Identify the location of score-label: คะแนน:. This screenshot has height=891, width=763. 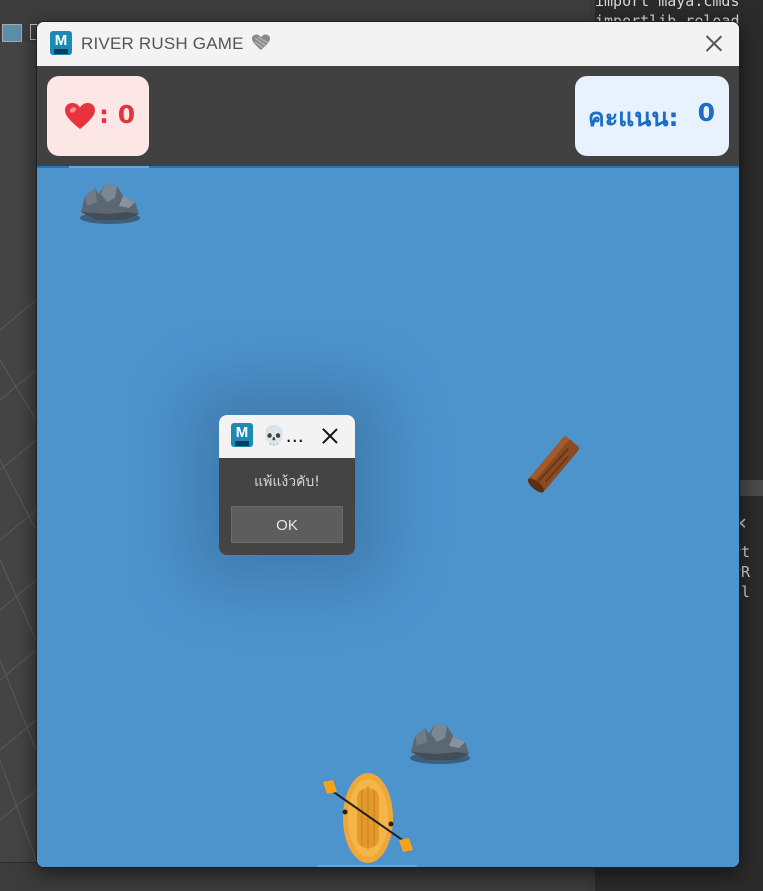
(633, 117).